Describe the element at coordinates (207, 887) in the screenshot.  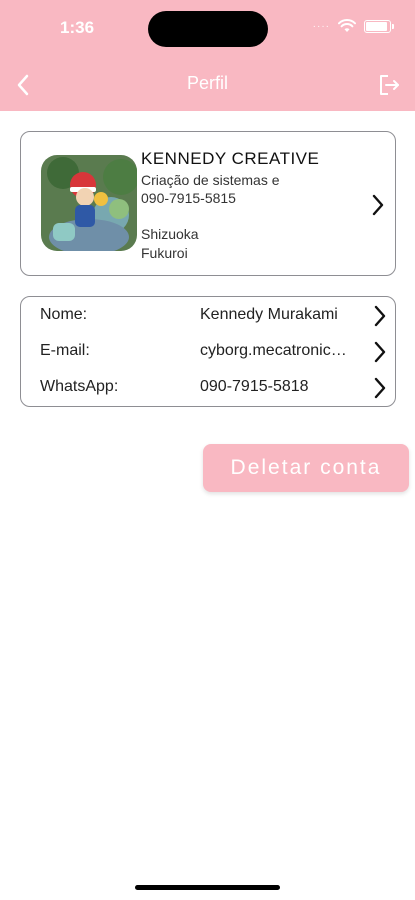
I see `home-indicator` at that location.